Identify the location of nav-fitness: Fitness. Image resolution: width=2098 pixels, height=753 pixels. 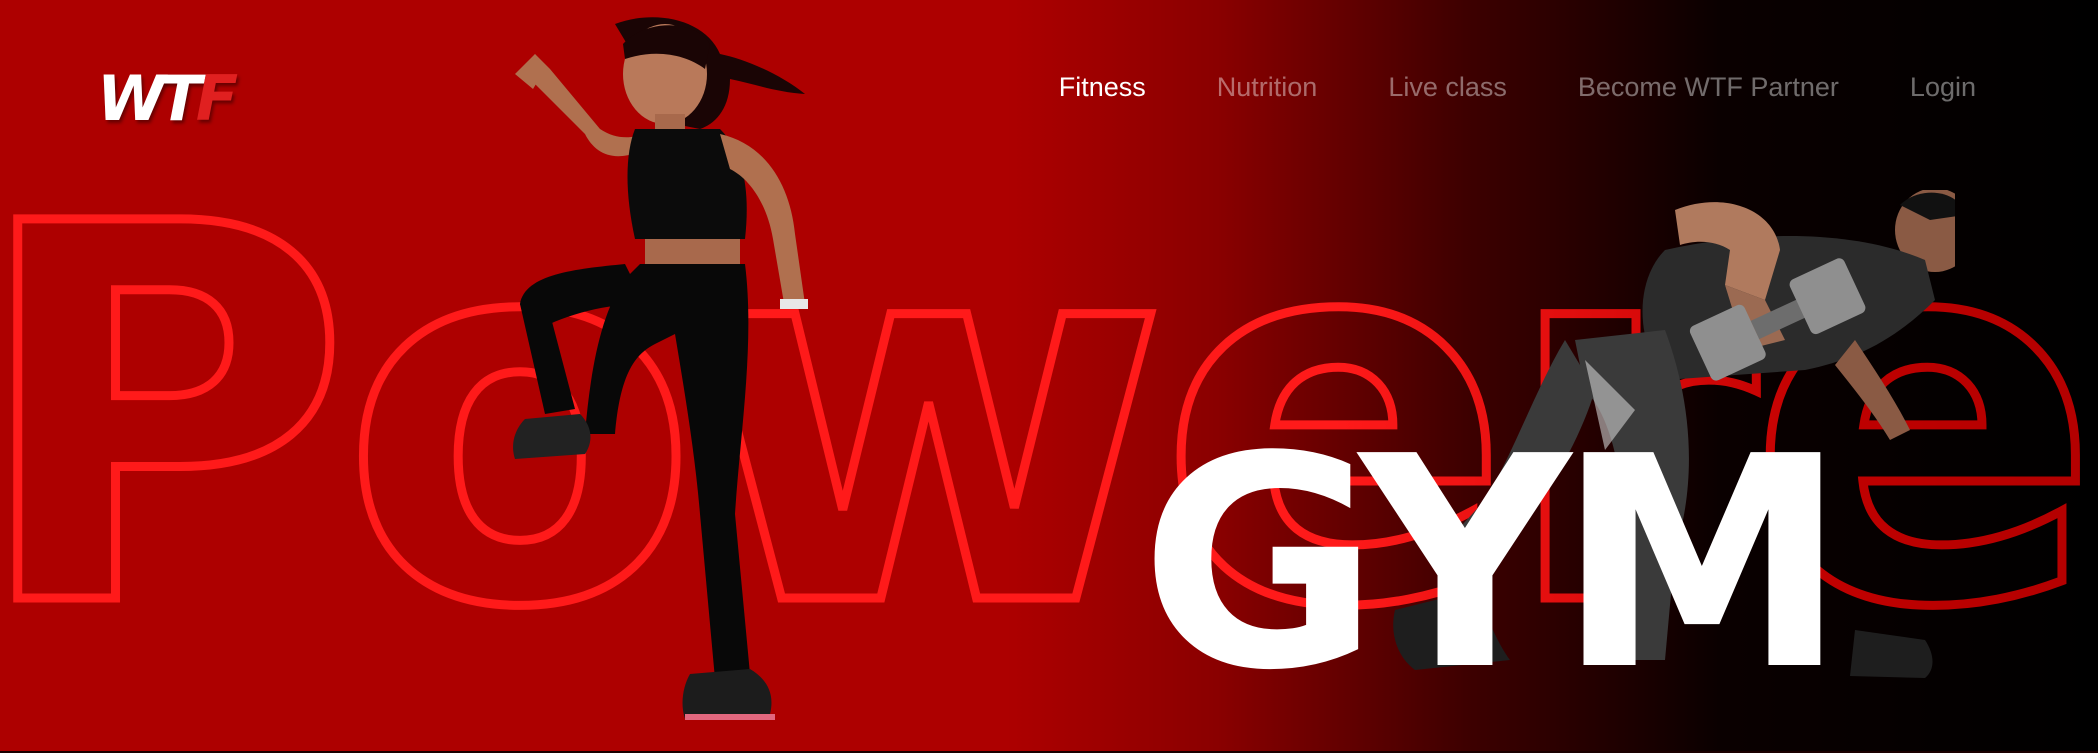
(1102, 87).